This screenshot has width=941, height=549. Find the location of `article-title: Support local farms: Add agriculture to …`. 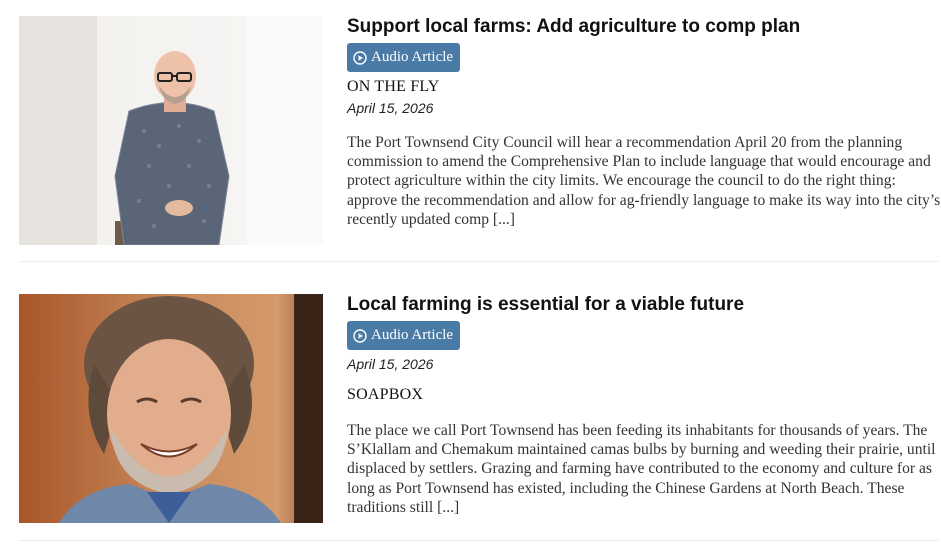

article-title: Support local farms: Add agriculture to … is located at coordinates (644, 27).